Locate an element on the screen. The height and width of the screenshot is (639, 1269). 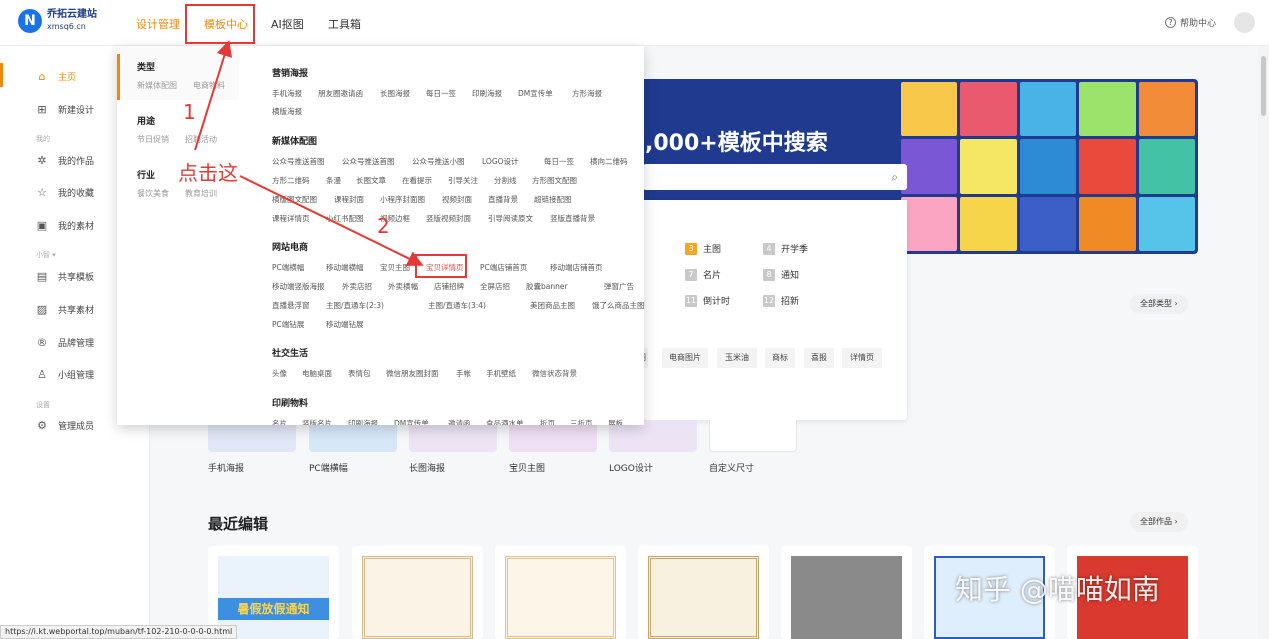
nav-toolbox: 工具箱 is located at coordinates (344, 24).